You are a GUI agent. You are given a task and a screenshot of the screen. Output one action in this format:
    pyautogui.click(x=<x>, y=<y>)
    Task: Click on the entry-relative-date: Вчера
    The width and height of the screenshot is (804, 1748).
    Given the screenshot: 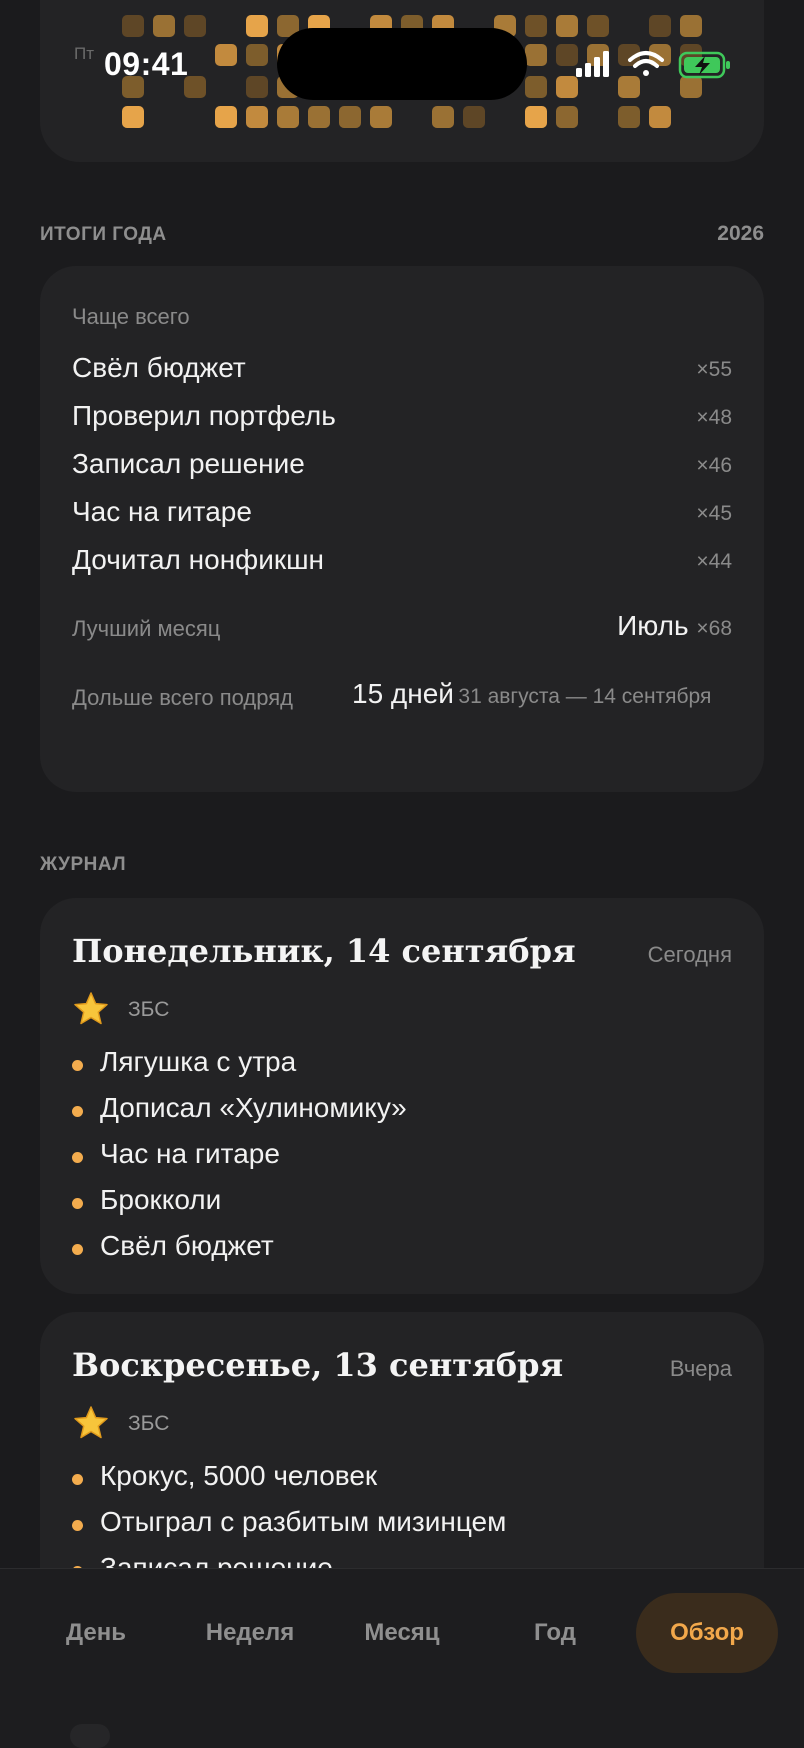 What is the action you would take?
    pyautogui.click(x=700, y=1368)
    